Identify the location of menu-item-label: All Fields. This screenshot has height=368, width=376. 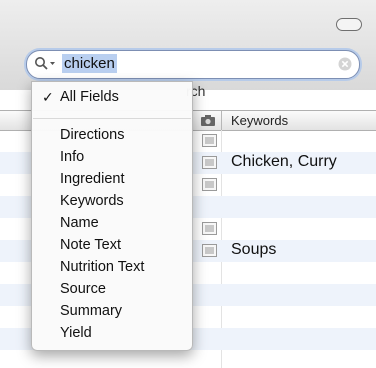
(89, 97).